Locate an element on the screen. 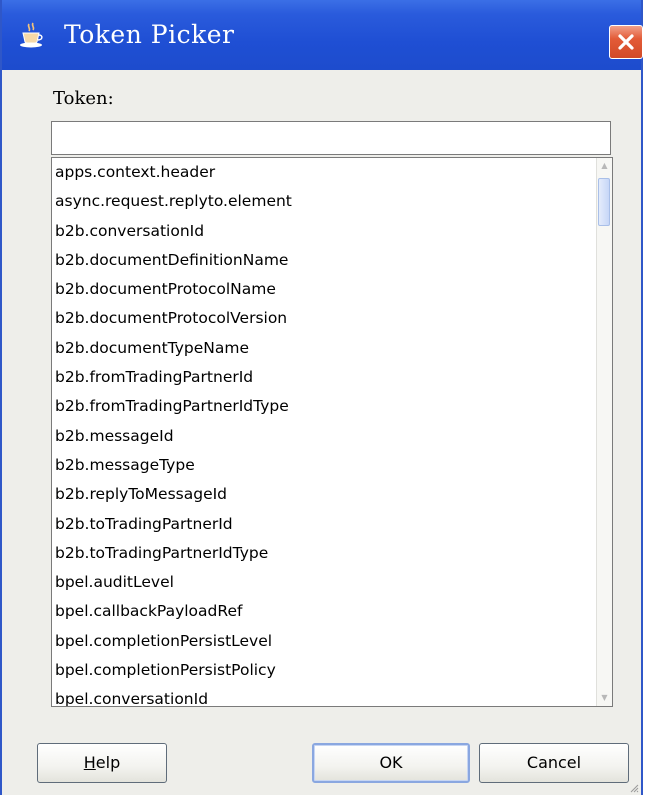 This screenshot has width=645, height=797. help-button: Help is located at coordinates (102, 763).